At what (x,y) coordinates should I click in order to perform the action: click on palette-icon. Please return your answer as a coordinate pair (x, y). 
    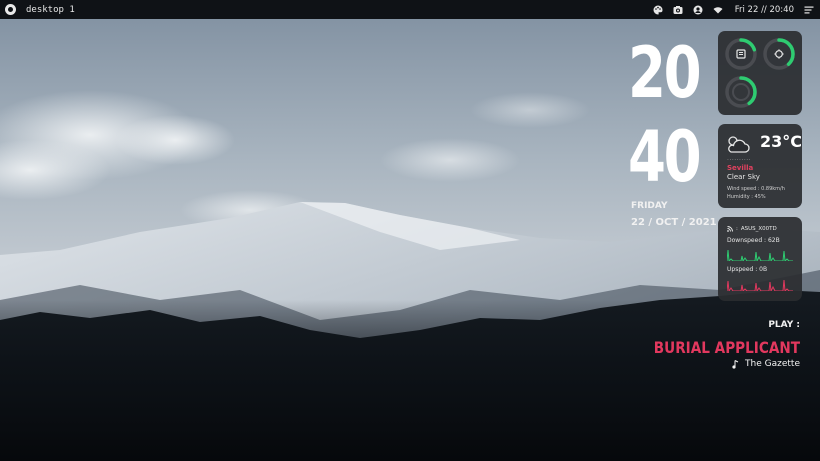
    Looking at the image, I should click on (658, 9).